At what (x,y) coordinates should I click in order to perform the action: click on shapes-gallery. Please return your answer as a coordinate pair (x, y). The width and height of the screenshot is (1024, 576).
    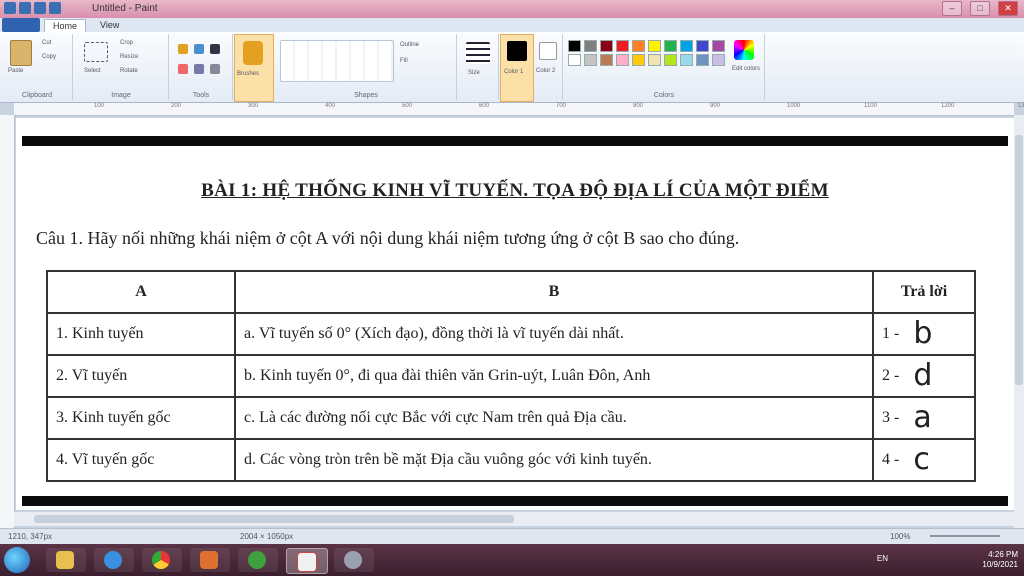
    Looking at the image, I should click on (337, 61).